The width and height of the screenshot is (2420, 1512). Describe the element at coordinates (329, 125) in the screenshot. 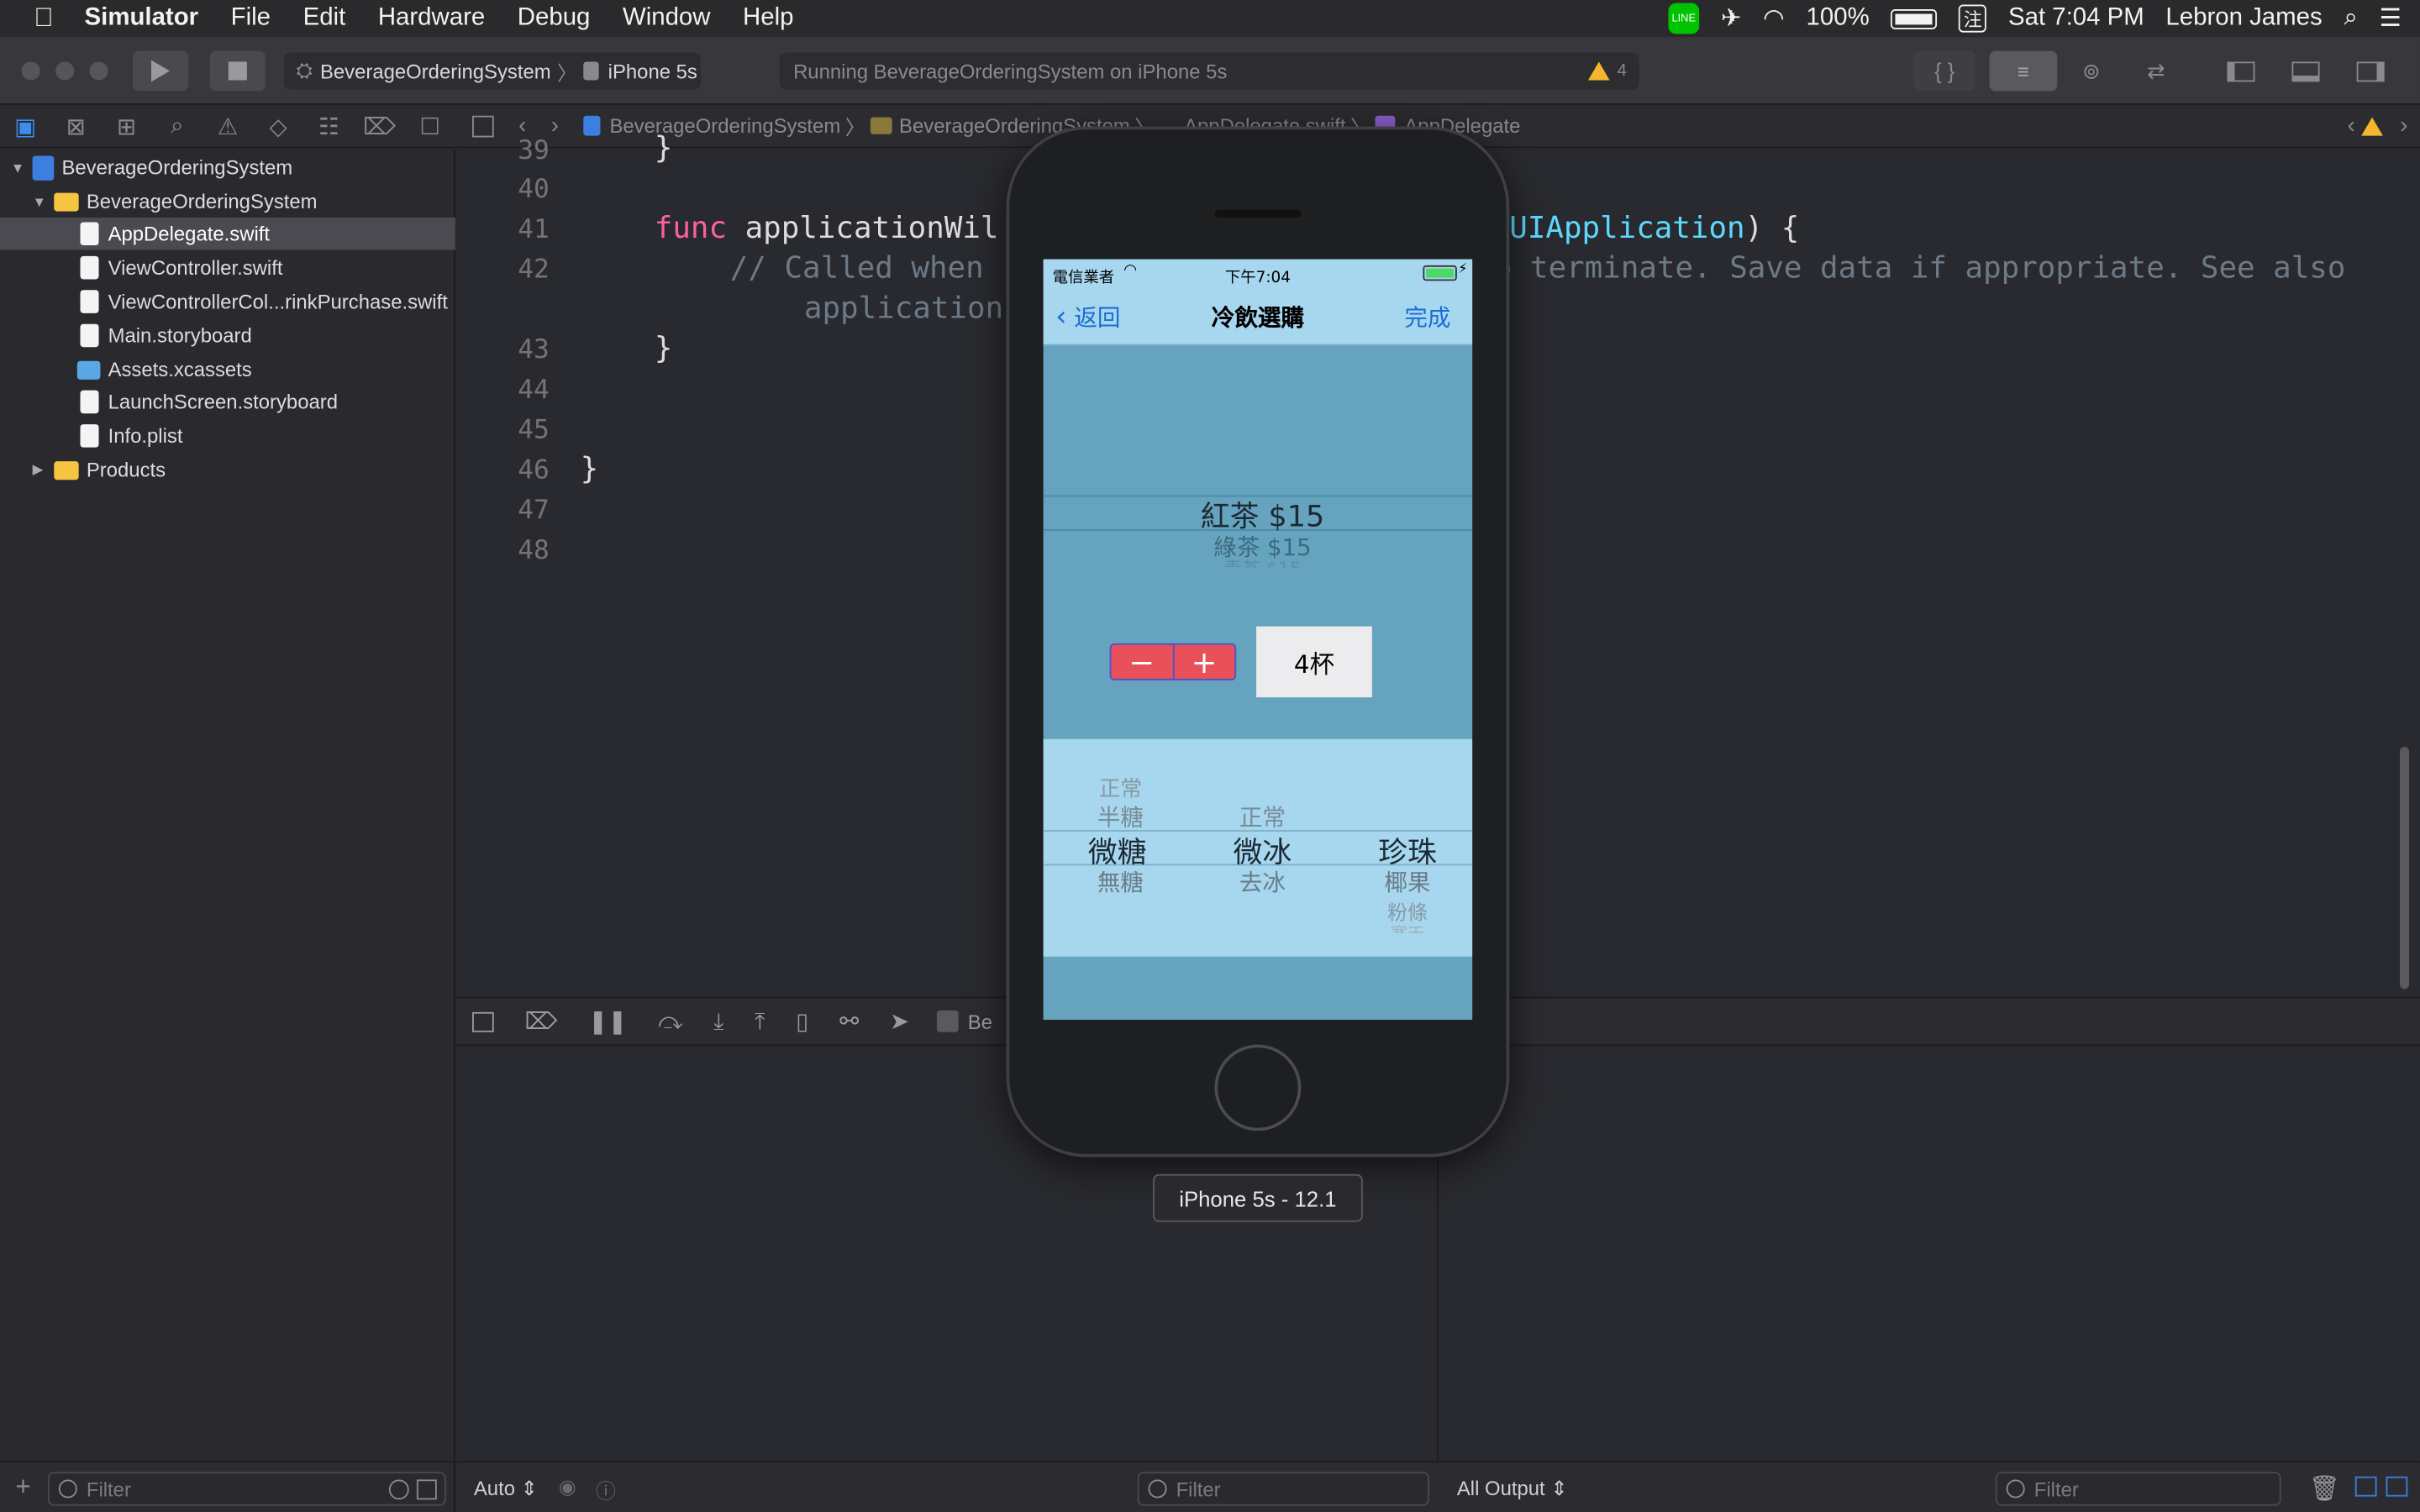

I see `debug-navigator-icon: ☷` at that location.